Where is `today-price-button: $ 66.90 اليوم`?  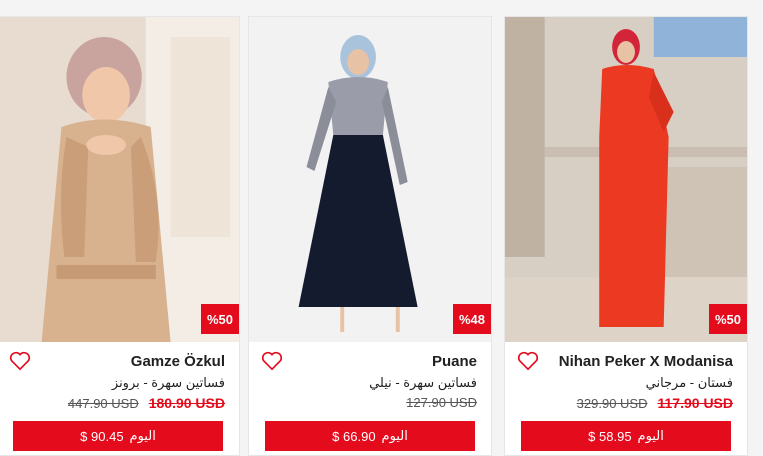 today-price-button: $ 66.90 اليوم is located at coordinates (370, 436).